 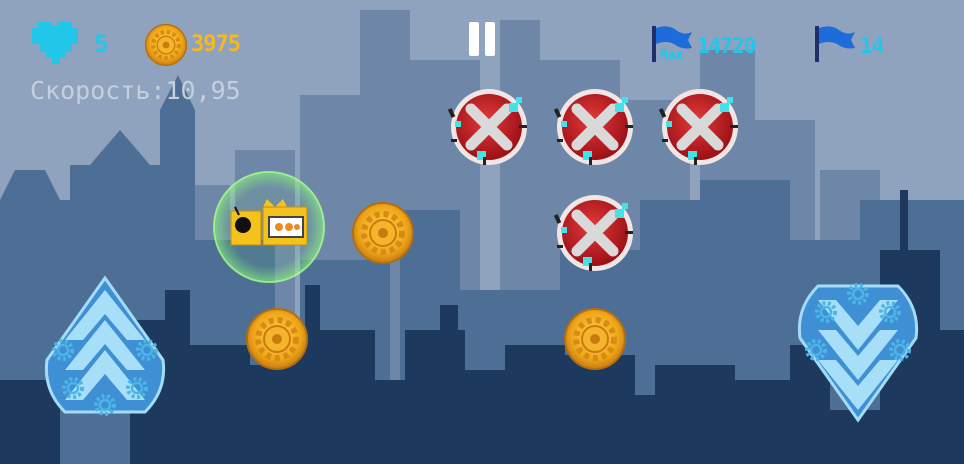 What do you see at coordinates (490, 39) in the screenshot?
I see `pause-icon-bar` at bounding box center [490, 39].